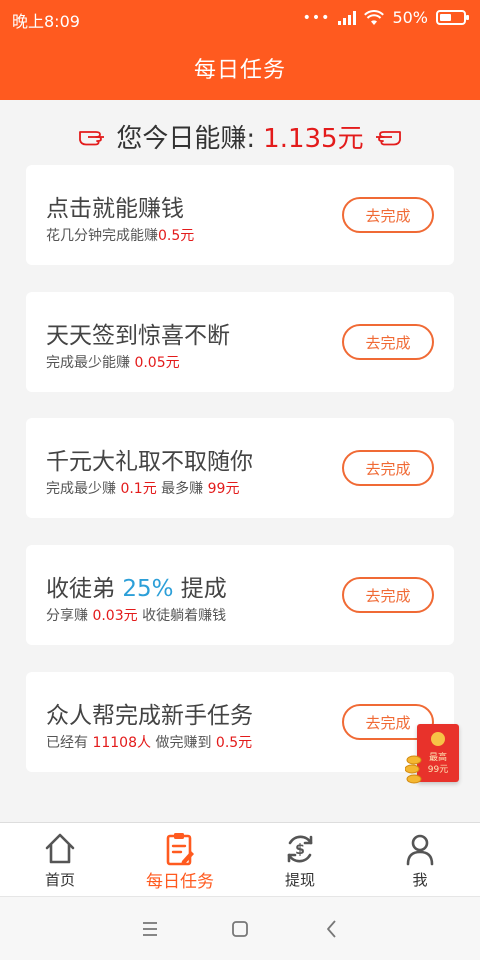 Image resolution: width=480 pixels, height=960 pixels. I want to click on task-title-highlight: 25%, so click(148, 589).